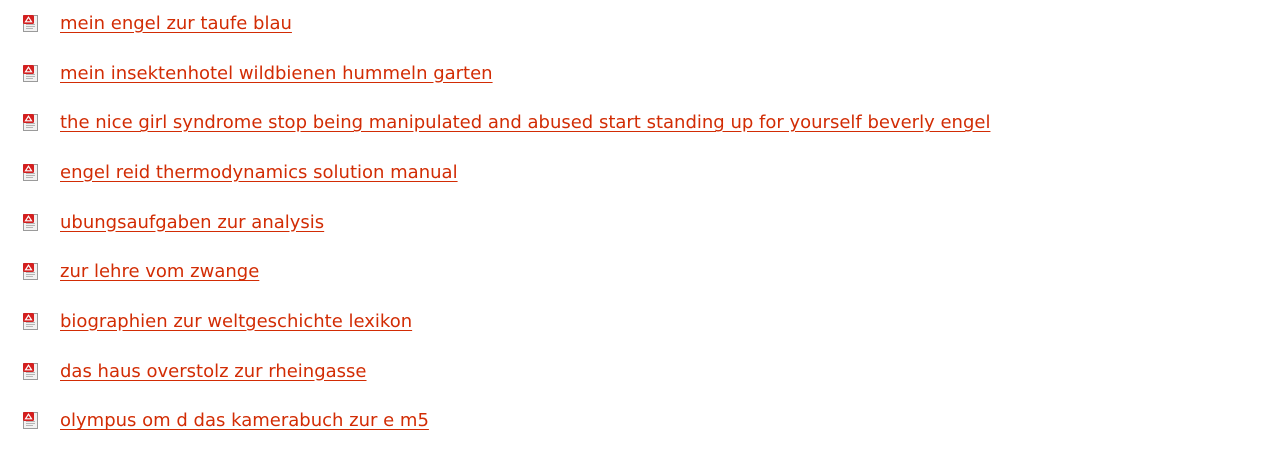 This screenshot has height=450, width=1278. I want to click on list-item: biographien zur weltgeschichte lexikon, so click(639, 325).